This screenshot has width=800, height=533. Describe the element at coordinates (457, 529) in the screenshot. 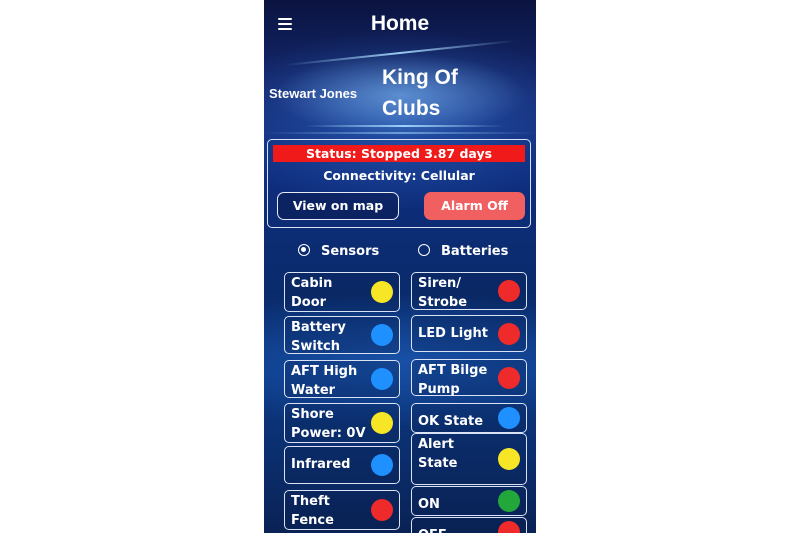

I see `sensor-label: OFF` at that location.